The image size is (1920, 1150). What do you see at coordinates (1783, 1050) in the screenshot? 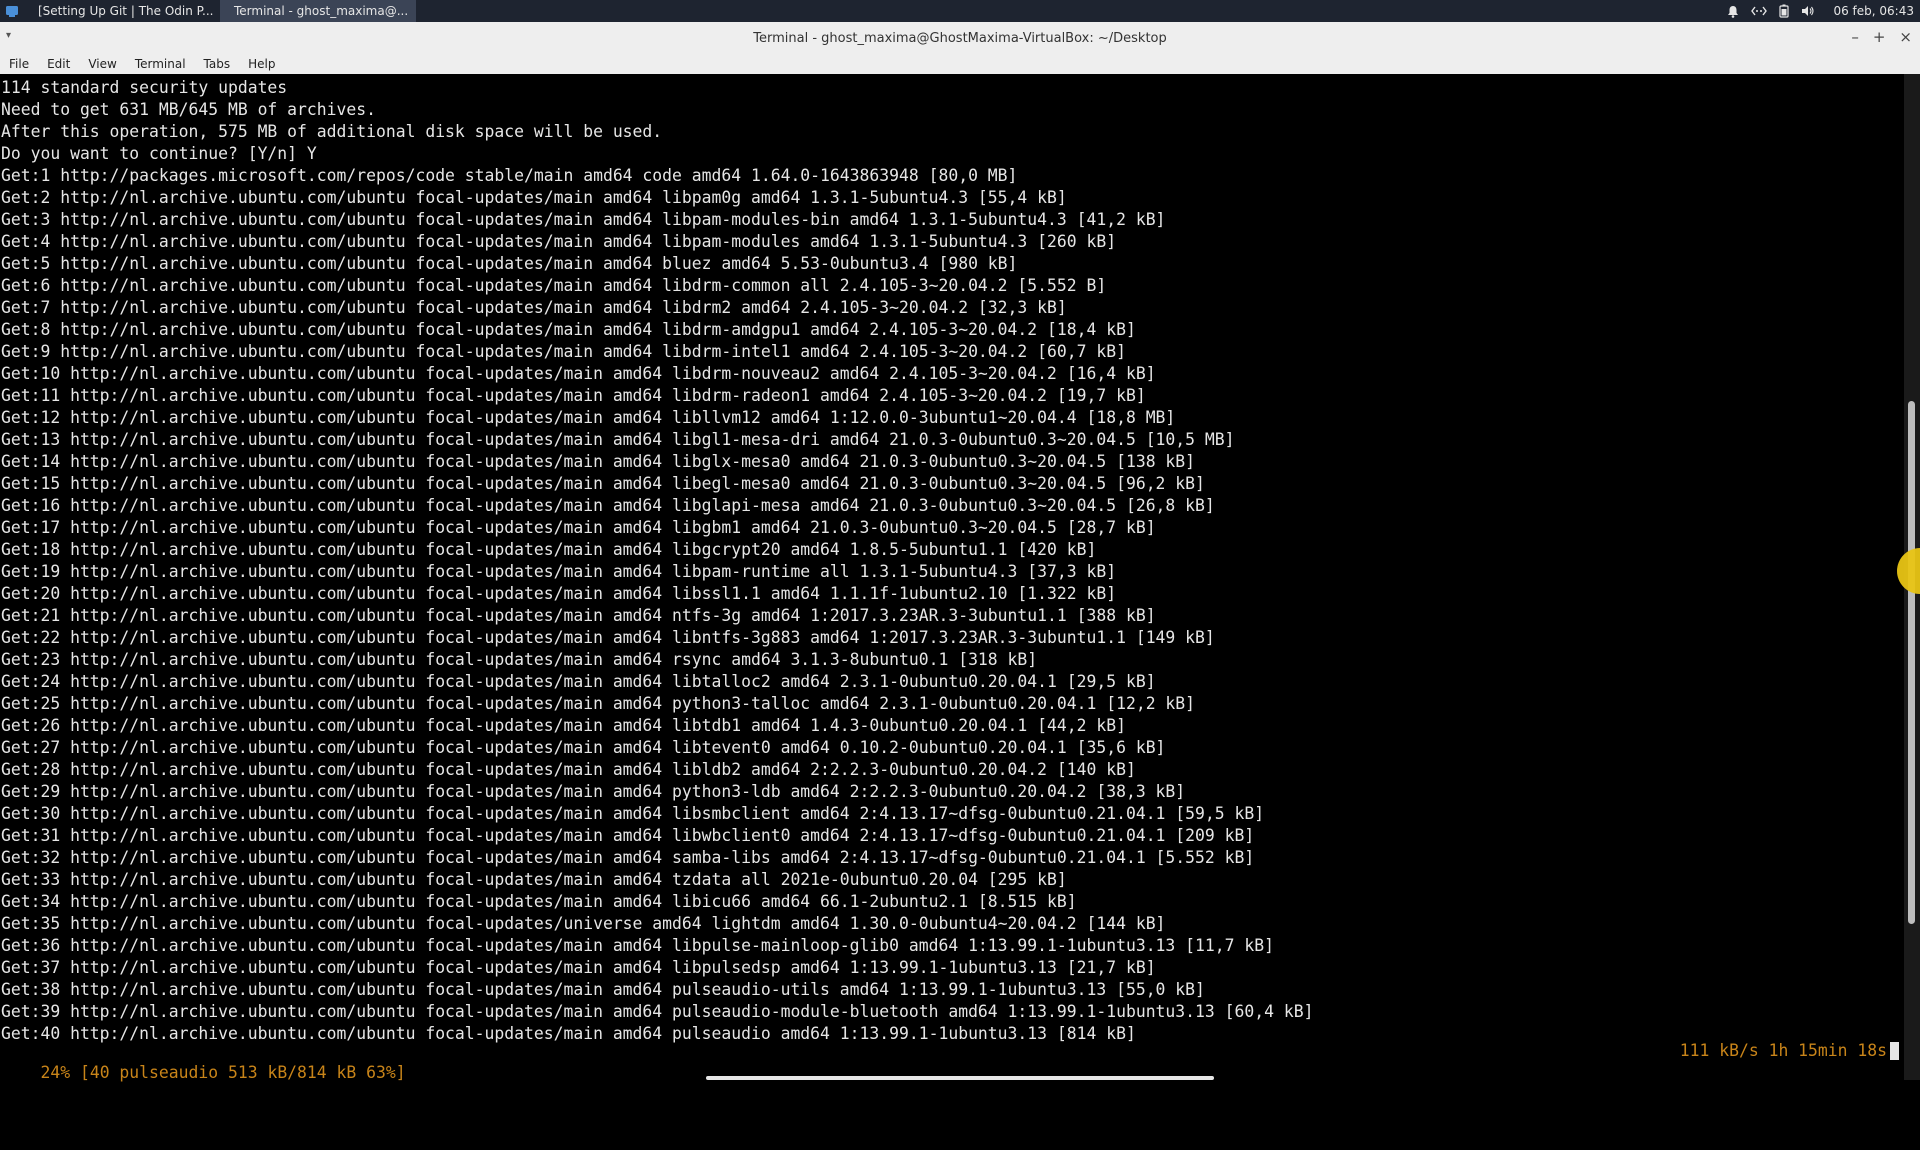
I see `download-speed-eta: 111 kB/s 1h 15min 18s` at bounding box center [1783, 1050].